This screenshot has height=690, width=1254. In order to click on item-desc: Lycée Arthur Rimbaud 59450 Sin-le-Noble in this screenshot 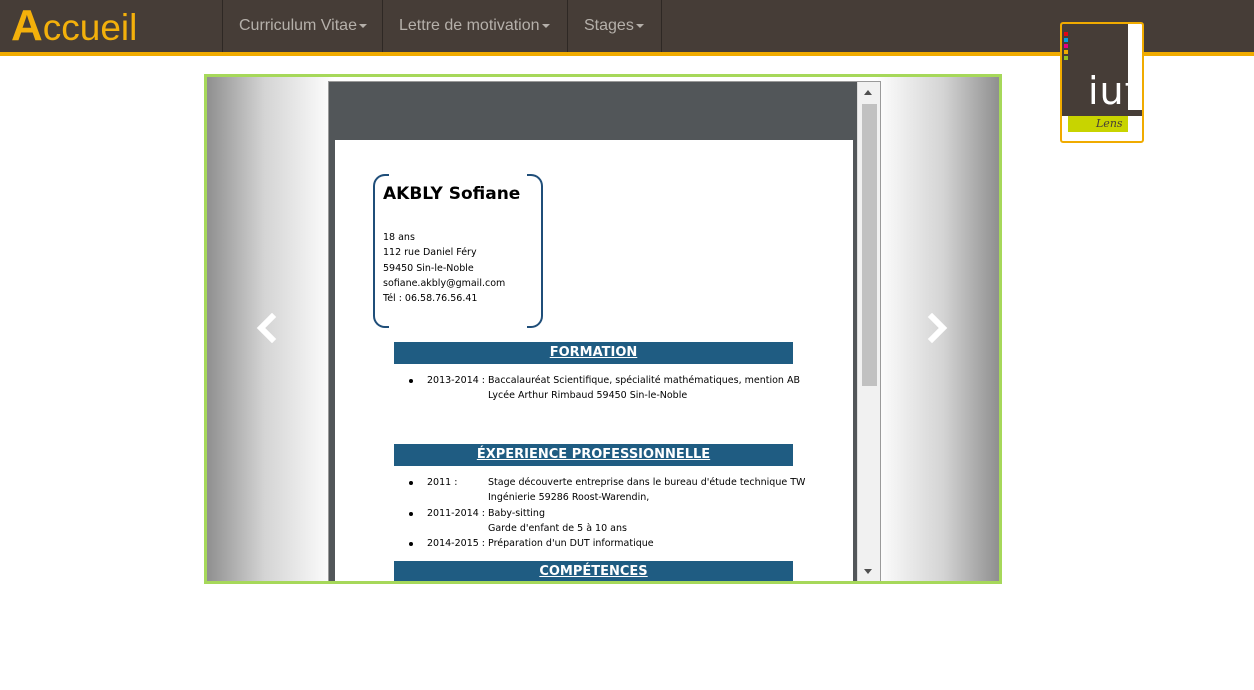, I will do `click(588, 396)`.